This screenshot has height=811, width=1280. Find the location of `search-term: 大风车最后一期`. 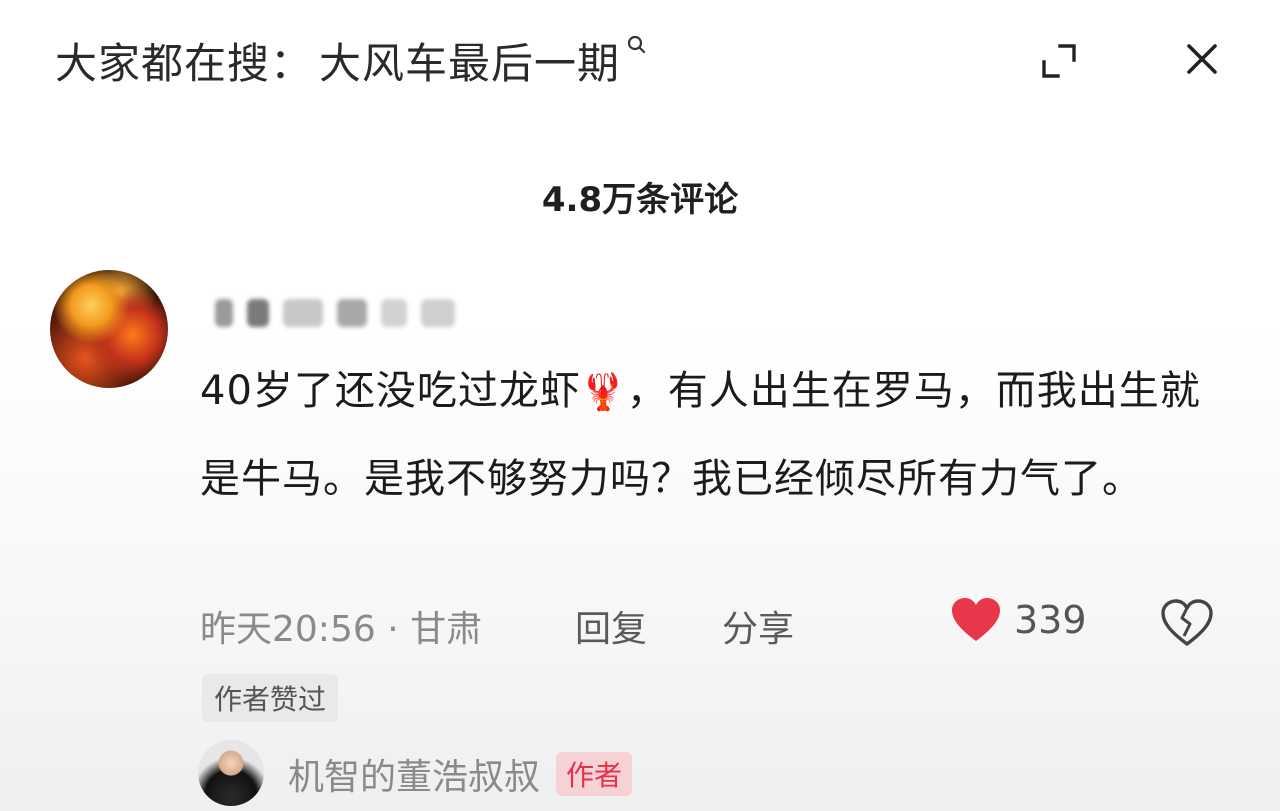

search-term: 大风车最后一期 is located at coordinates (469, 60).